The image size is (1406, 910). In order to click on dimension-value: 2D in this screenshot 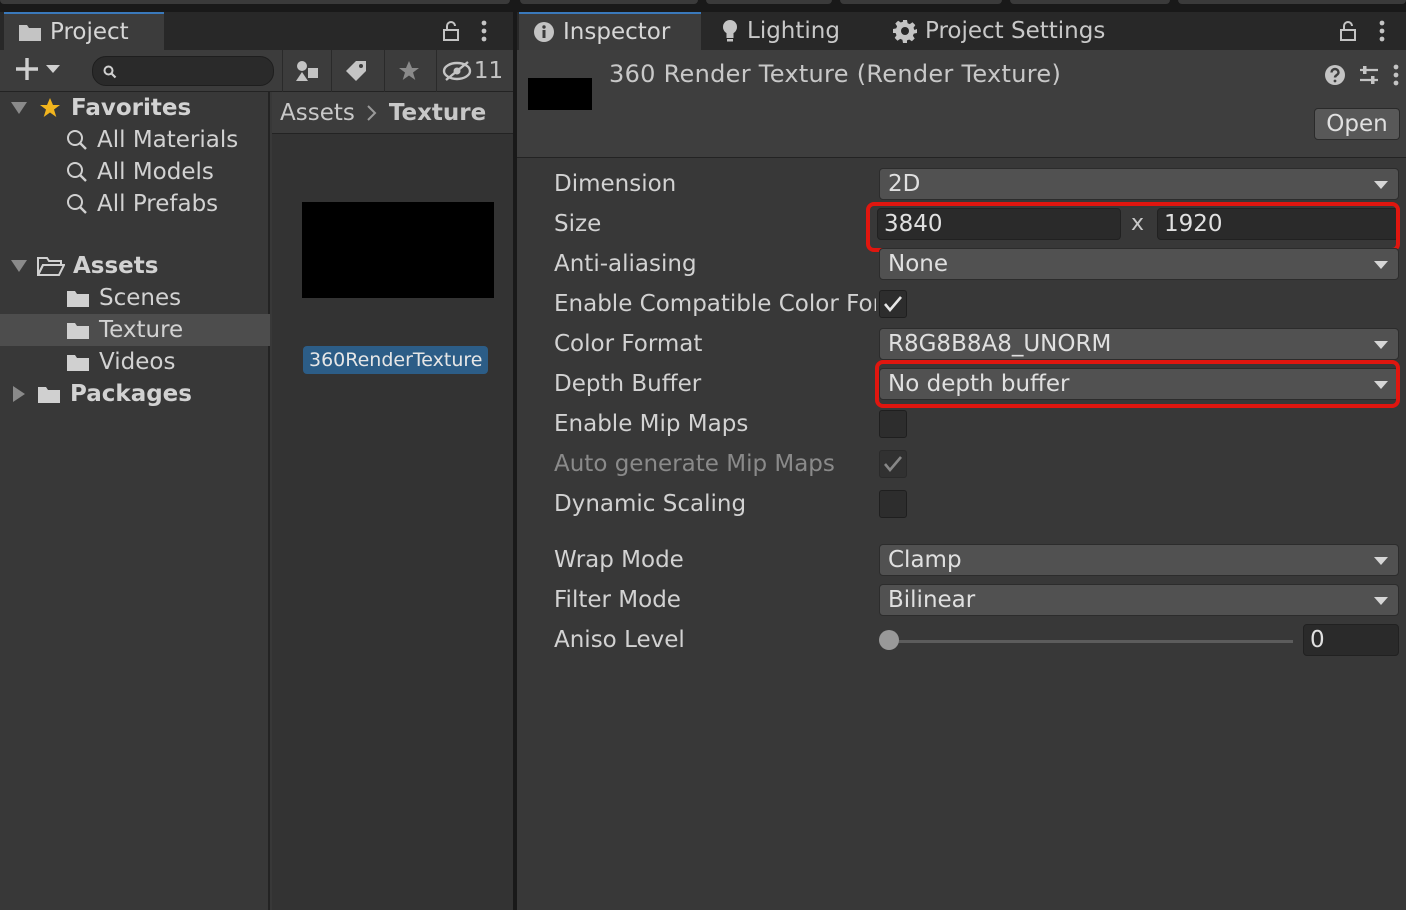, I will do `click(904, 184)`.